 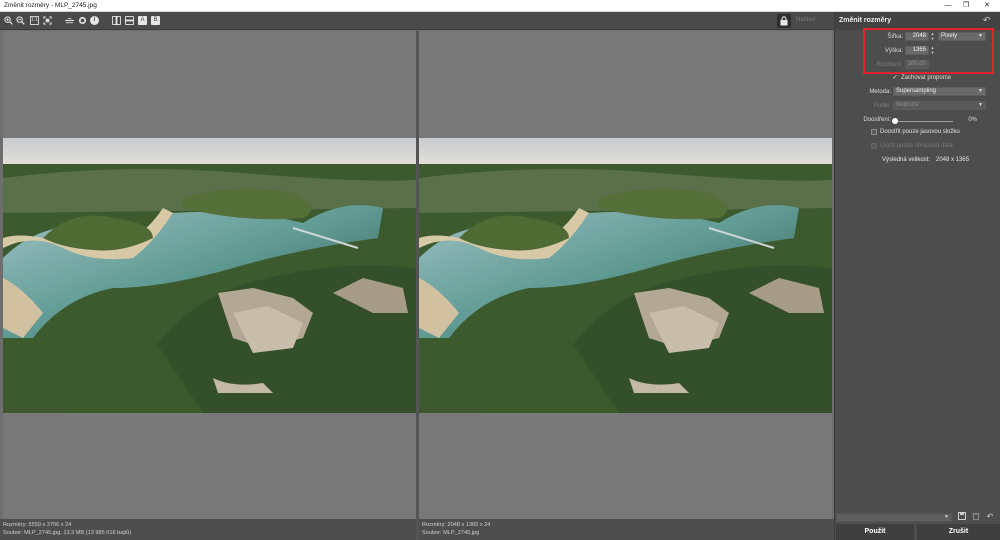 I want to click on view-b-icon: B, so click(x=155, y=20).